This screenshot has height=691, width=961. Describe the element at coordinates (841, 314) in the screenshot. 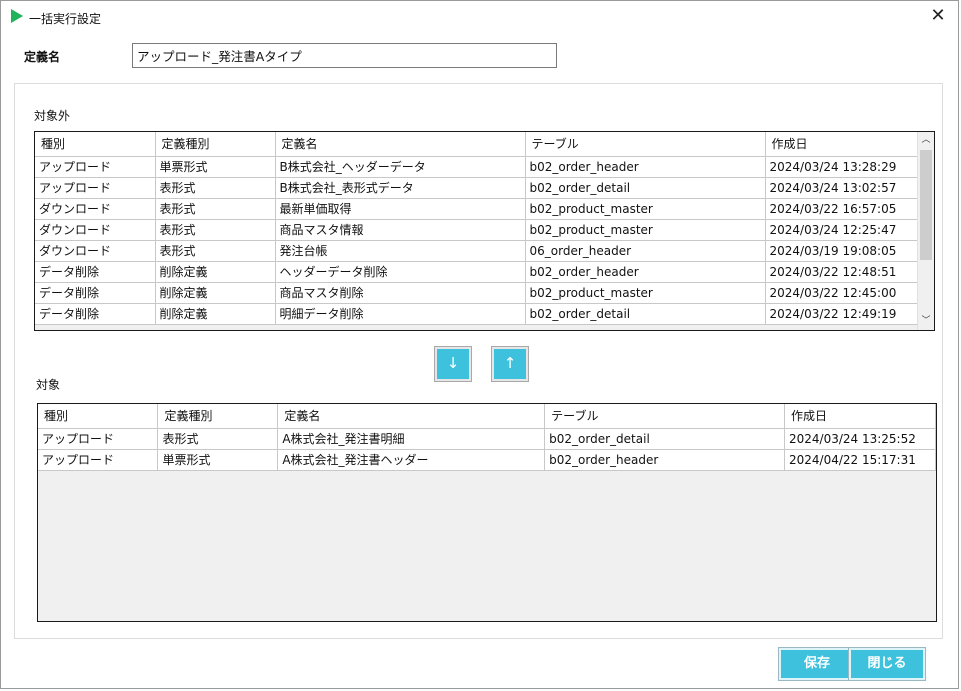

I see `table-cell: 2024/03/22 12:49:19` at that location.